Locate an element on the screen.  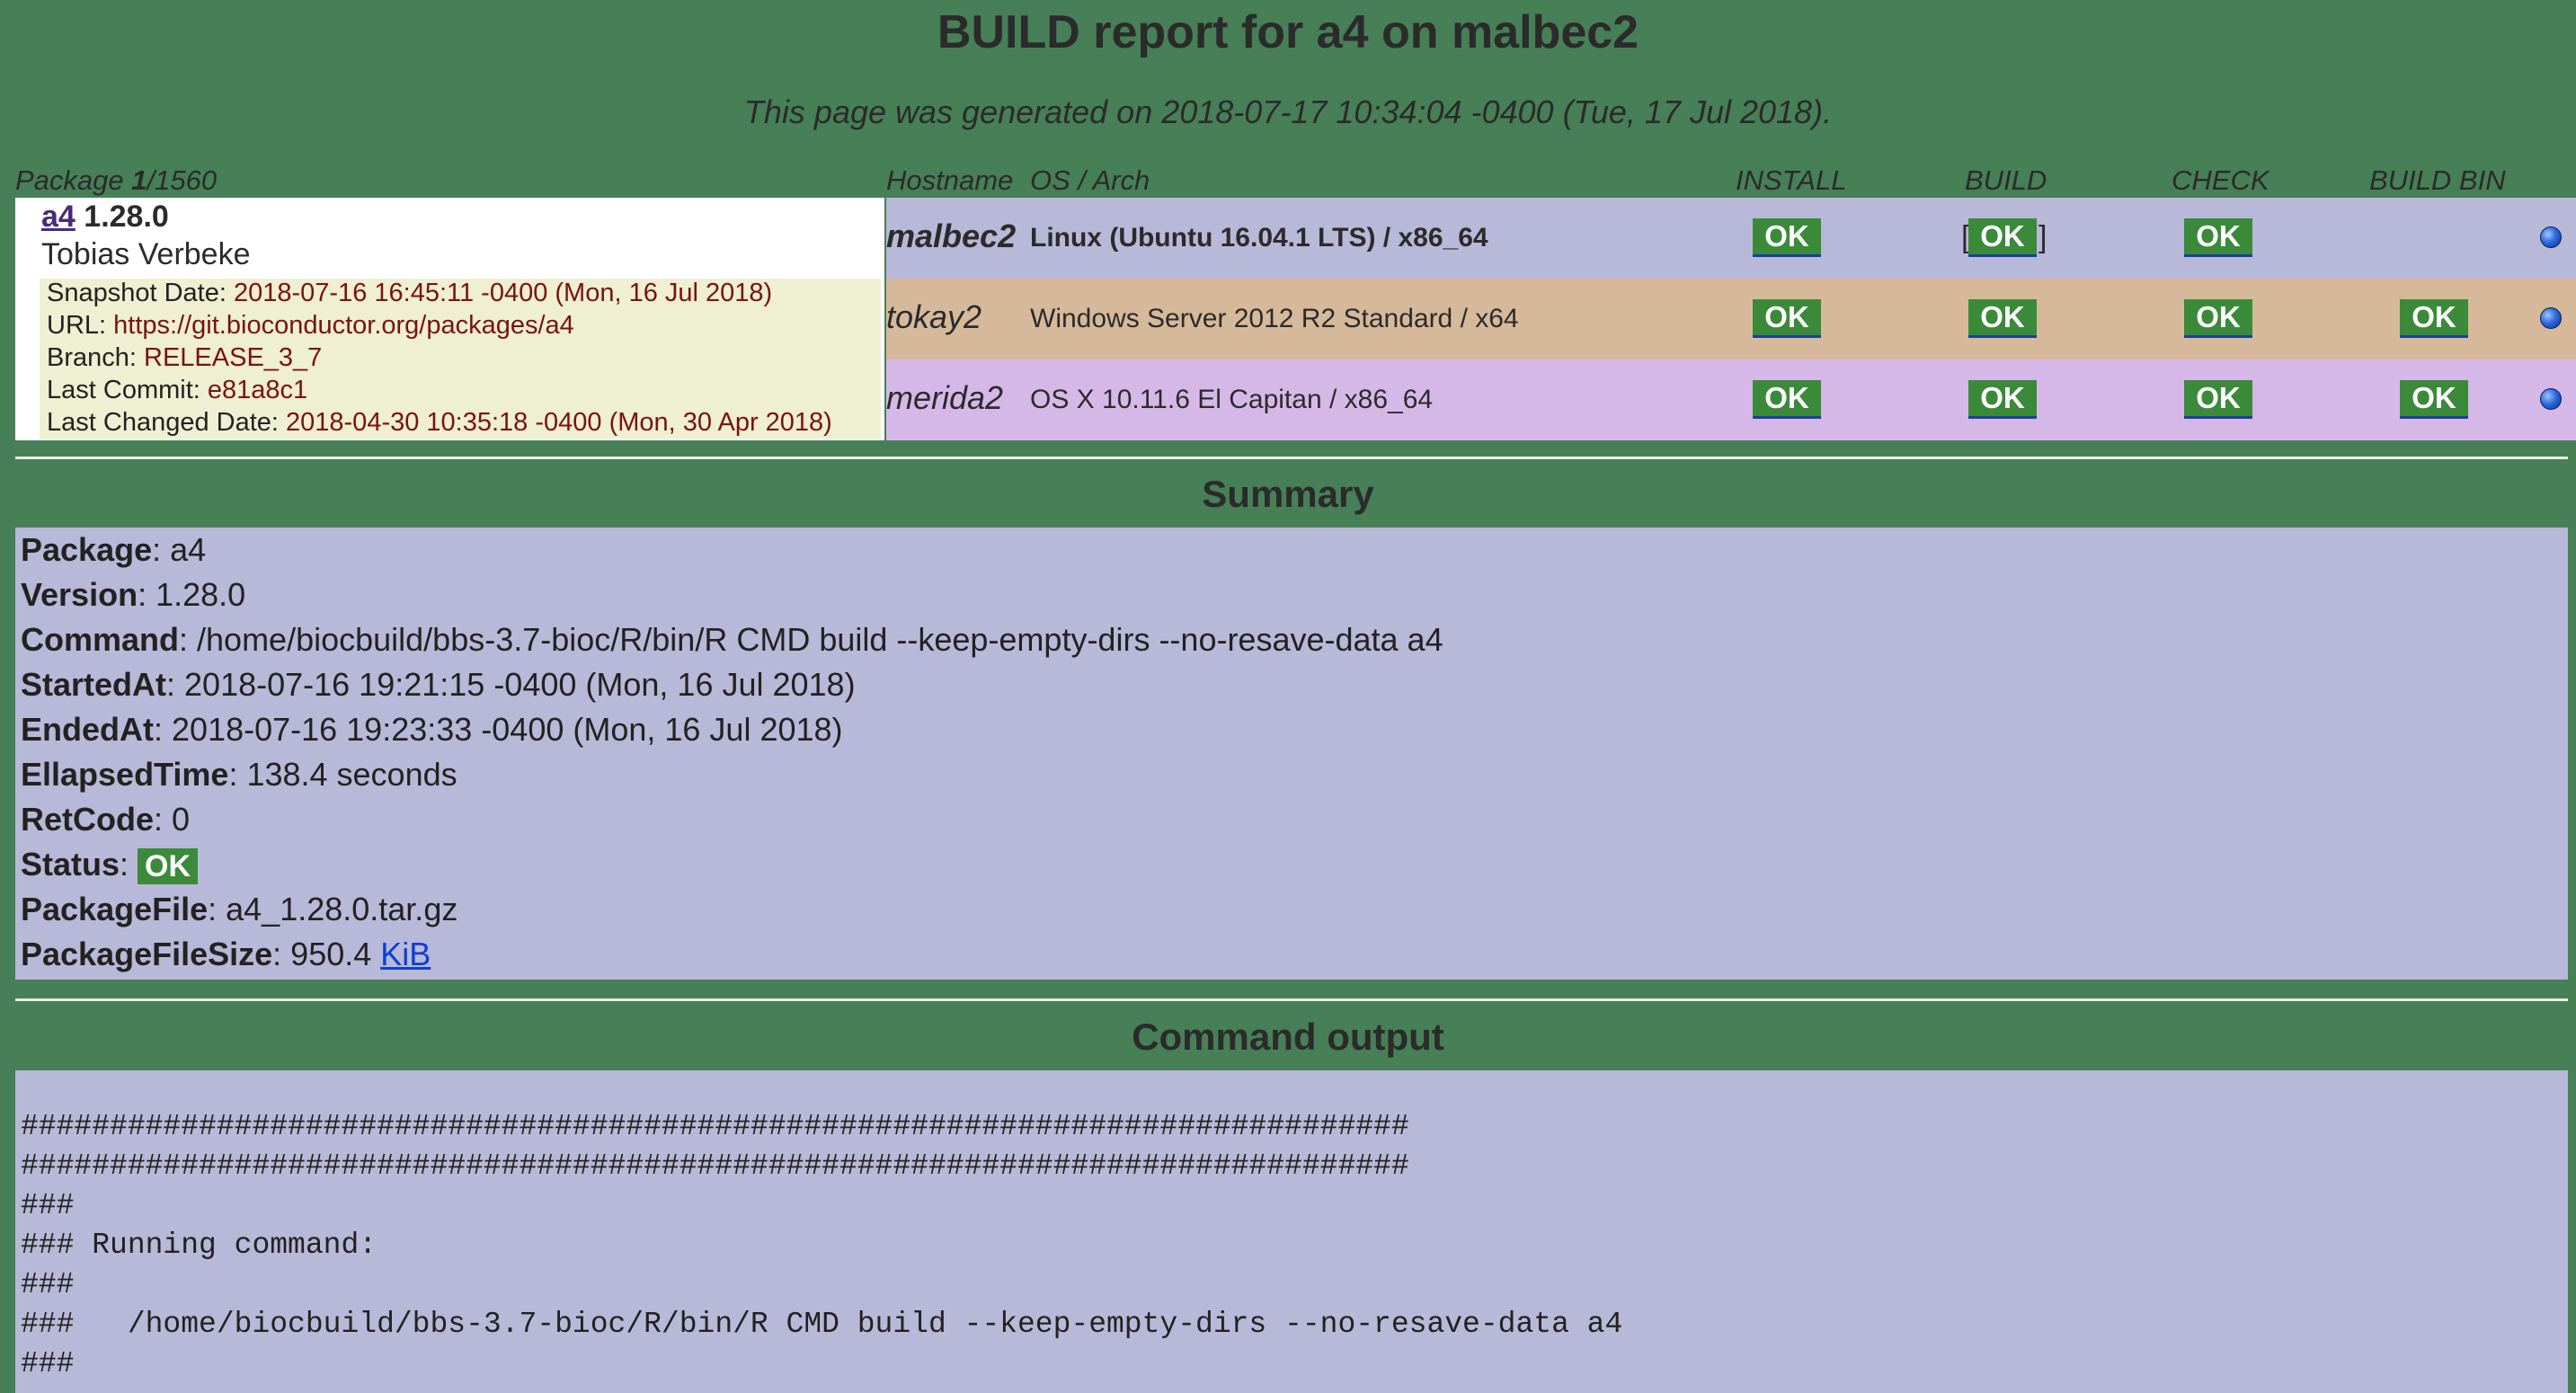
summary-label: Version is located at coordinates (79, 594).